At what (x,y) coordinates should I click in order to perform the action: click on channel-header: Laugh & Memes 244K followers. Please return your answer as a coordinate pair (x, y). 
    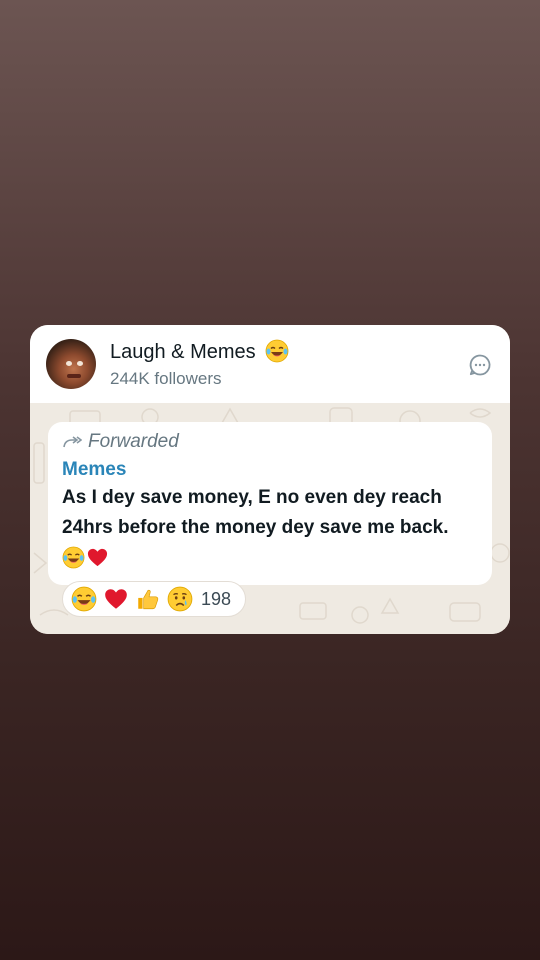
    Looking at the image, I should click on (270, 364).